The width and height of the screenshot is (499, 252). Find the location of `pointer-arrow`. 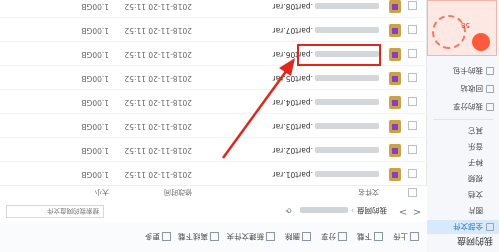

pointer-arrow is located at coordinates (258, 108).